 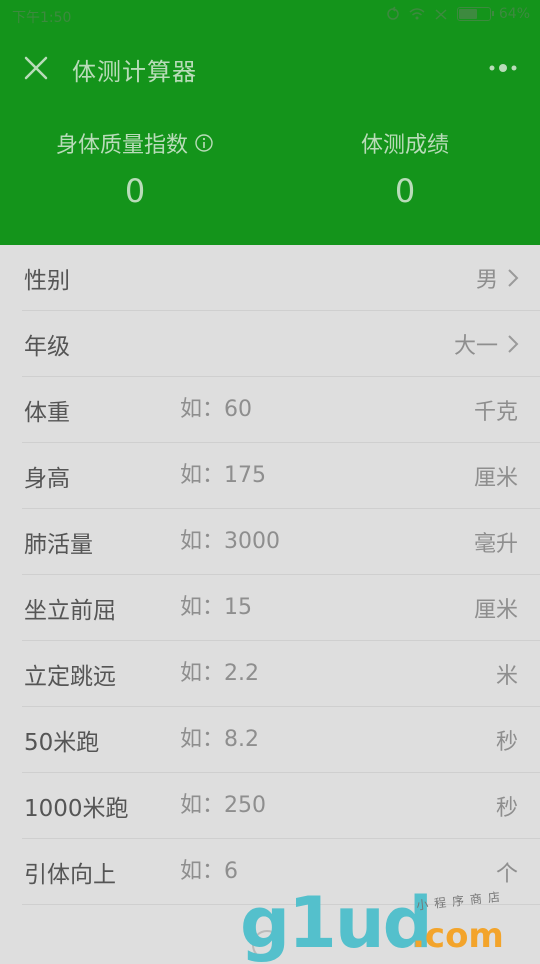 I want to click on weight-row: 体重 千克, so click(x=281, y=410).